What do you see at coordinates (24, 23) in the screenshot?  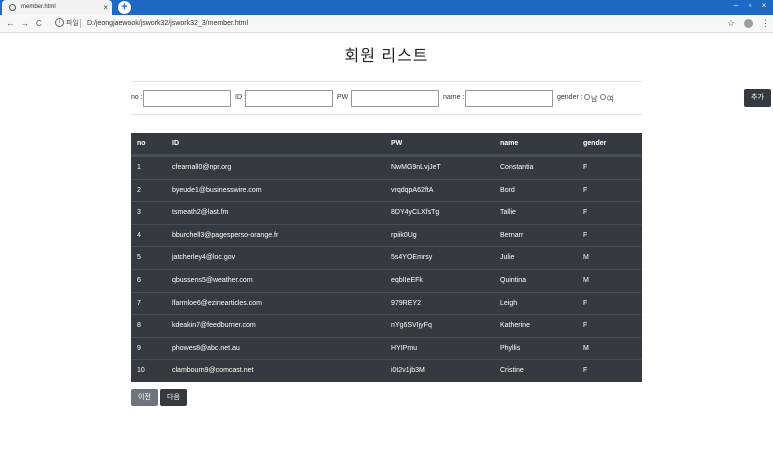 I see `forward-icon: →` at bounding box center [24, 23].